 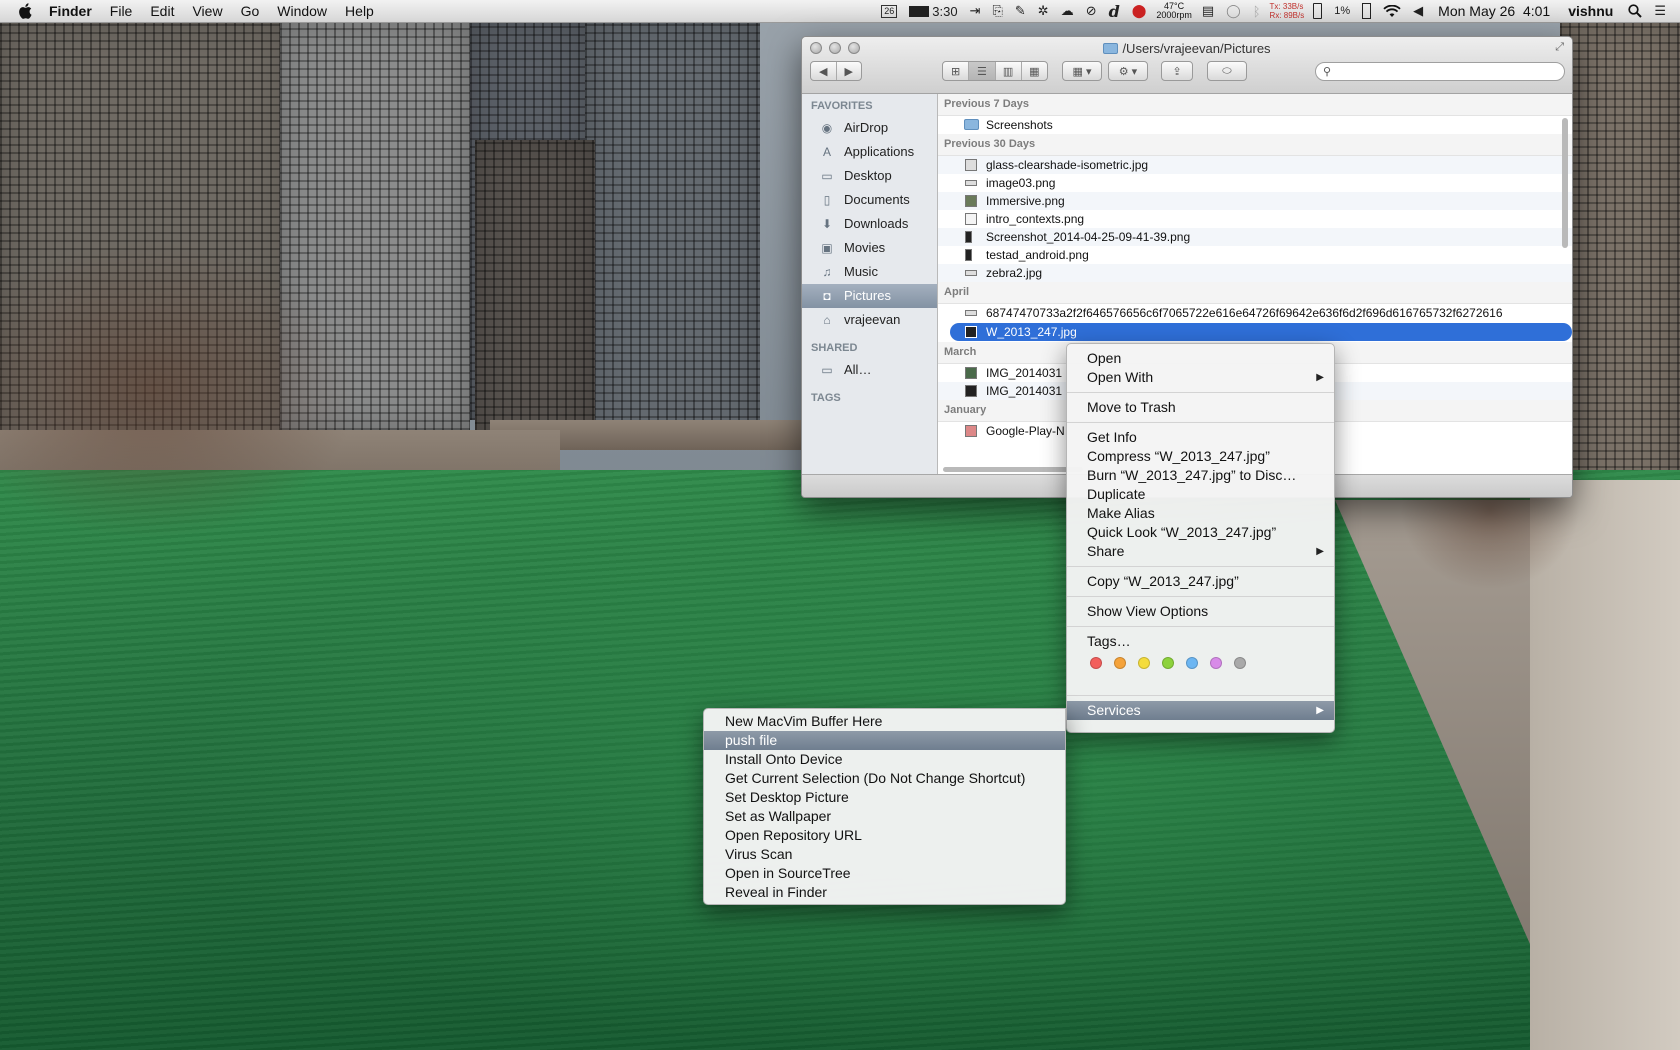 I want to click on battery-time-icon: 3:30, so click(x=933, y=11).